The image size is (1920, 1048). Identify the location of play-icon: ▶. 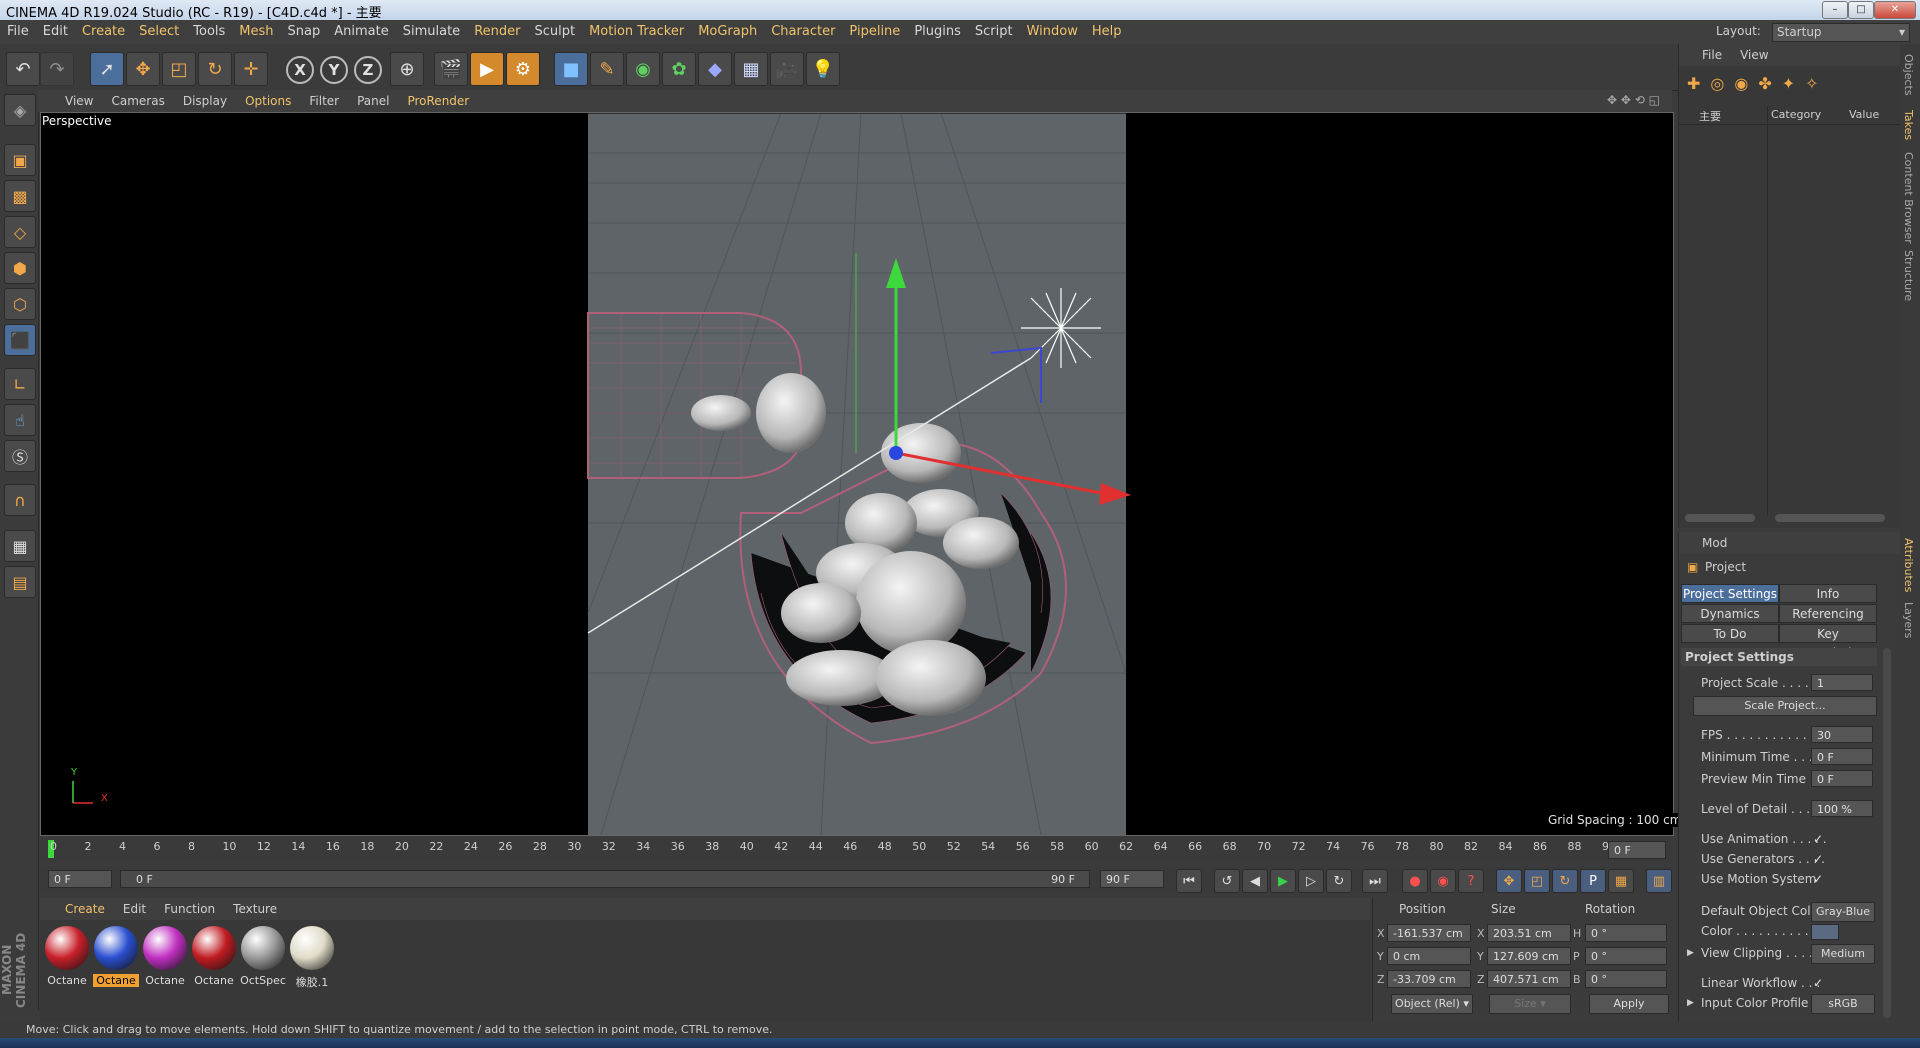
(1283, 881).